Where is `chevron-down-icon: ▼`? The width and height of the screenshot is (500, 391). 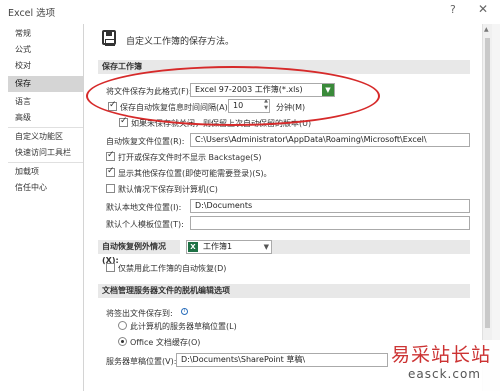 chevron-down-icon: ▼ is located at coordinates (266, 247).